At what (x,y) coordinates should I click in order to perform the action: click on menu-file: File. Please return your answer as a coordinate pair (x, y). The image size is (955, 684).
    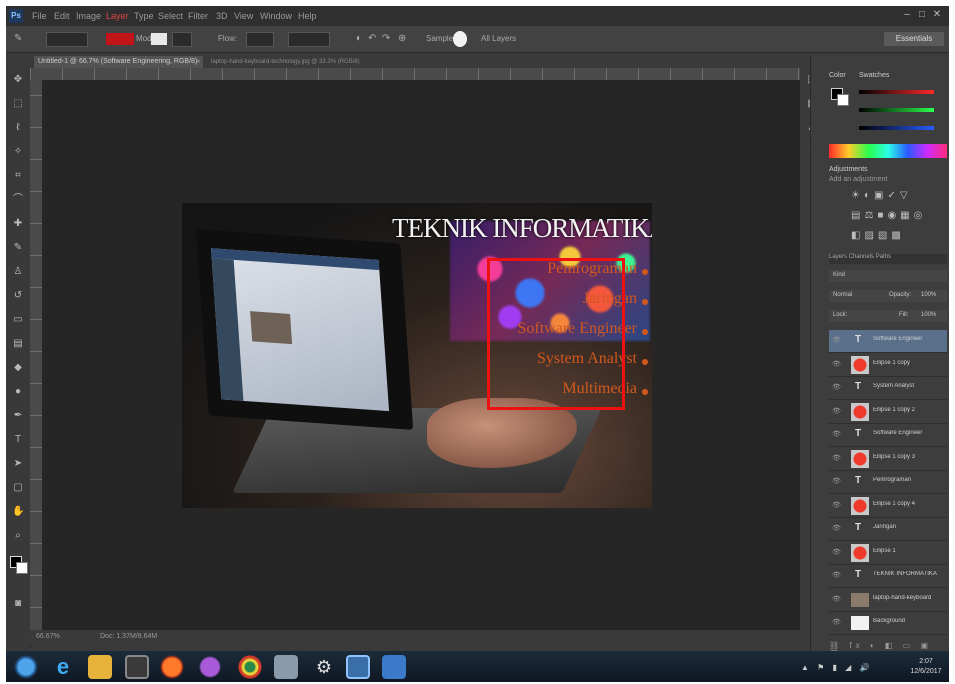
    Looking at the image, I should click on (39, 16).